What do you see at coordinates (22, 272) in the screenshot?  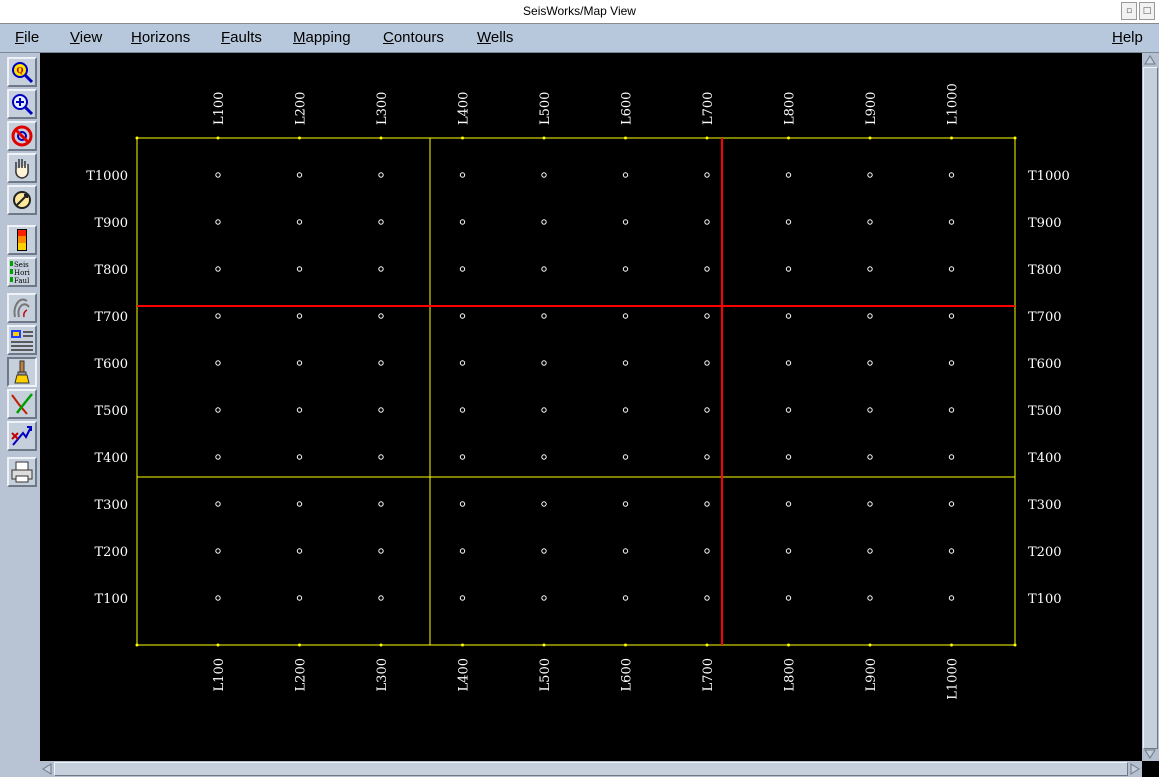 I see `seis-hori-faul-button: Seis Hori Faul` at bounding box center [22, 272].